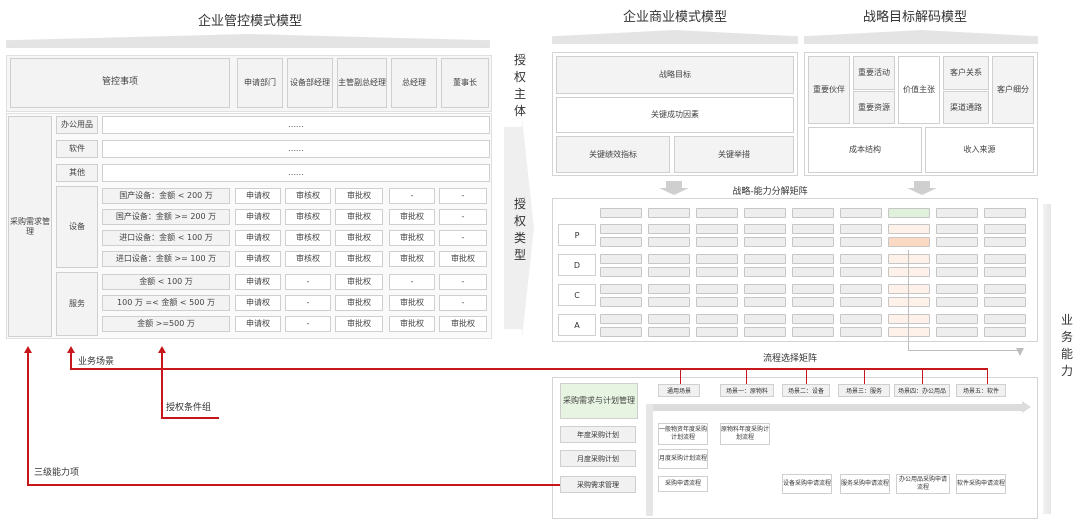 The width and height of the screenshot is (1080, 526). I want to click on business-ability-char-4: 力, so click(1066, 371).